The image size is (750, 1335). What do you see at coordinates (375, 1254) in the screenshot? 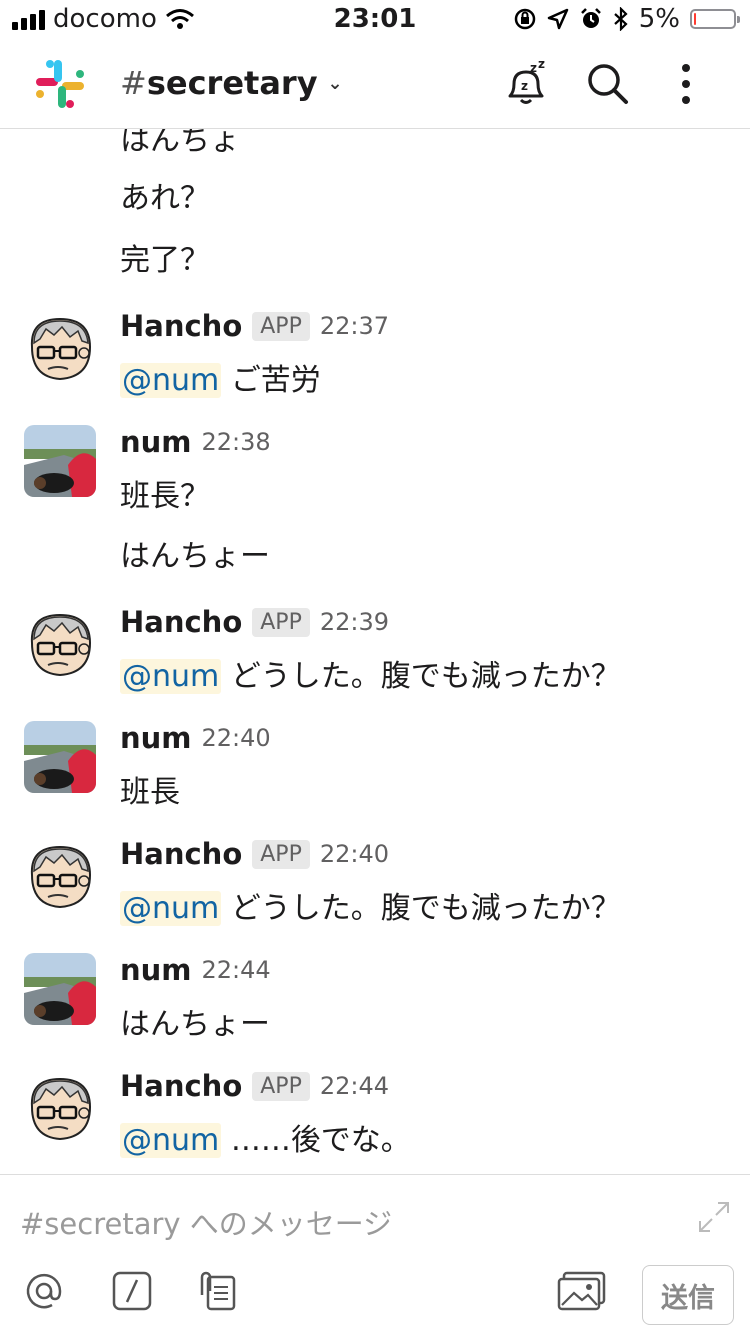
I see `message-composer: 送信` at bounding box center [375, 1254].